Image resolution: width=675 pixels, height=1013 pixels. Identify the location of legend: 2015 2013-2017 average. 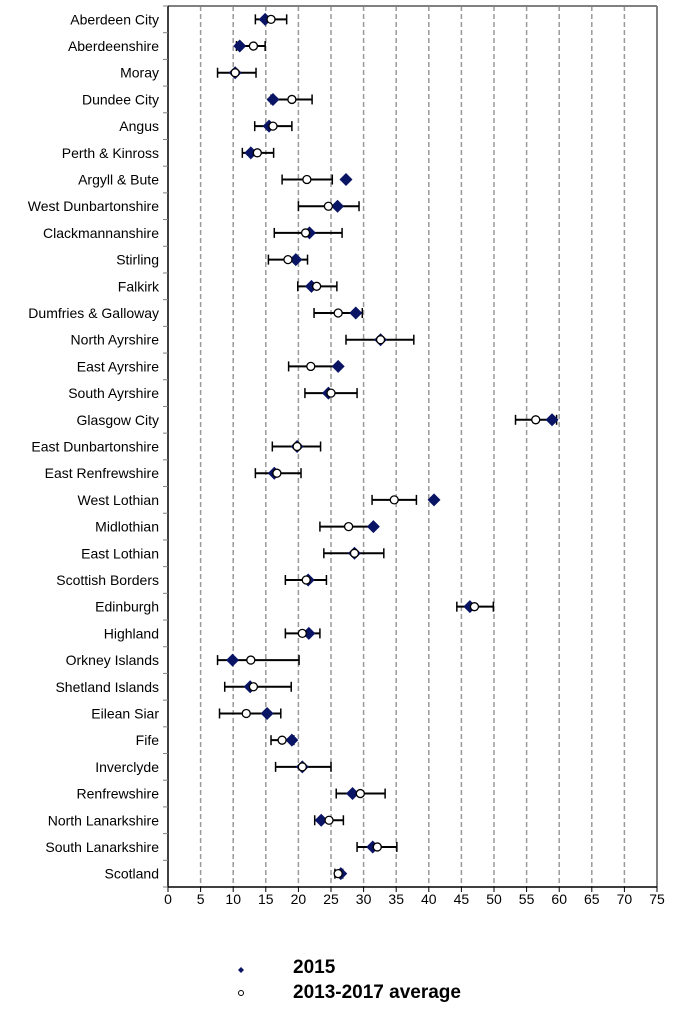
(349, 980).